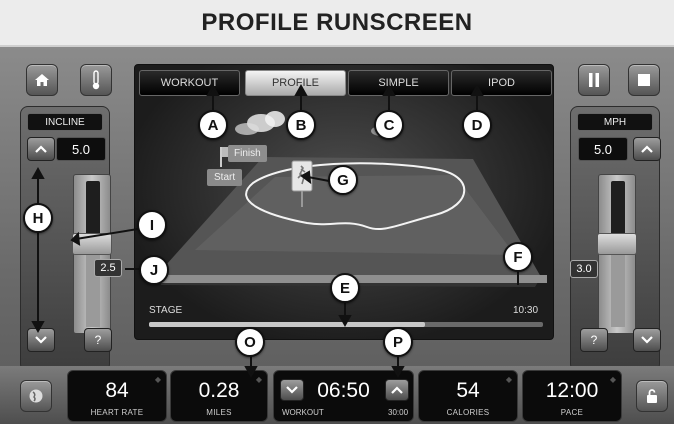 The width and height of the screenshot is (674, 424). Describe the element at coordinates (343, 180) in the screenshot. I see `callout-g: G` at that location.